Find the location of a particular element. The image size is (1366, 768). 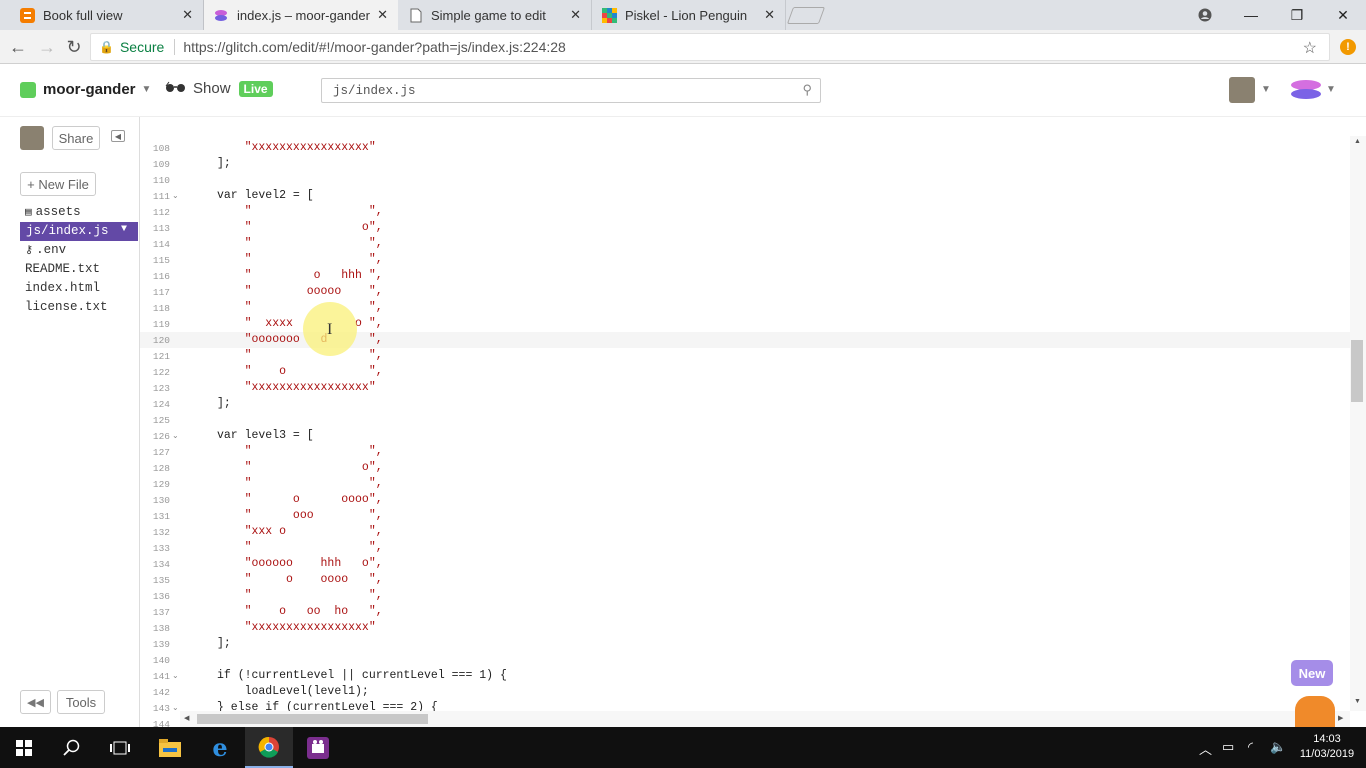

horizontal-scrollbar: ◀ ▶ is located at coordinates (765, 719).